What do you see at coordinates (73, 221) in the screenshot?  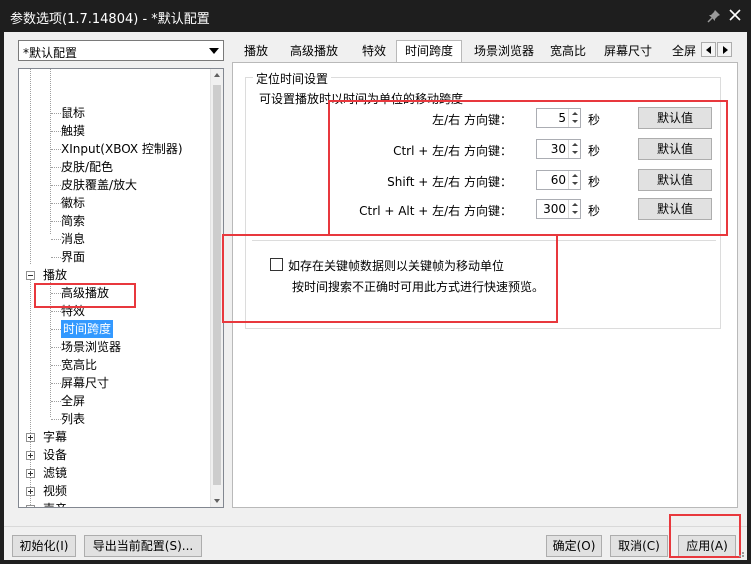 I see `tree-item-simple-search: 简索` at bounding box center [73, 221].